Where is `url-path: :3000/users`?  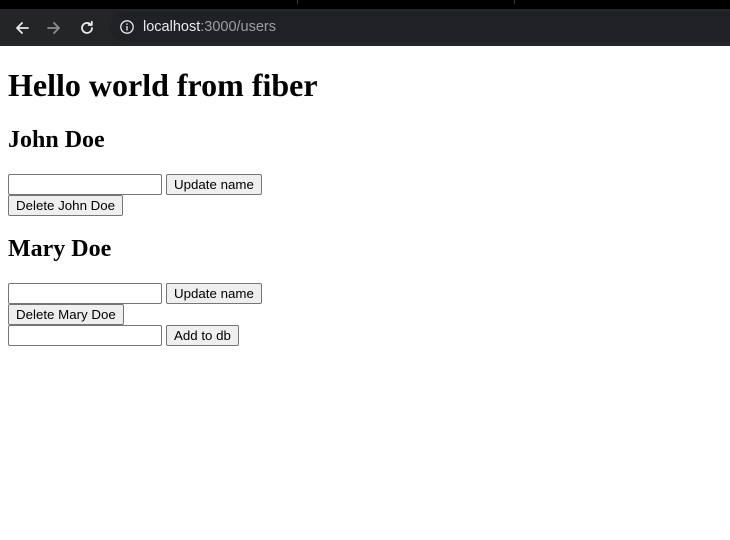 url-path: :3000/users is located at coordinates (238, 27).